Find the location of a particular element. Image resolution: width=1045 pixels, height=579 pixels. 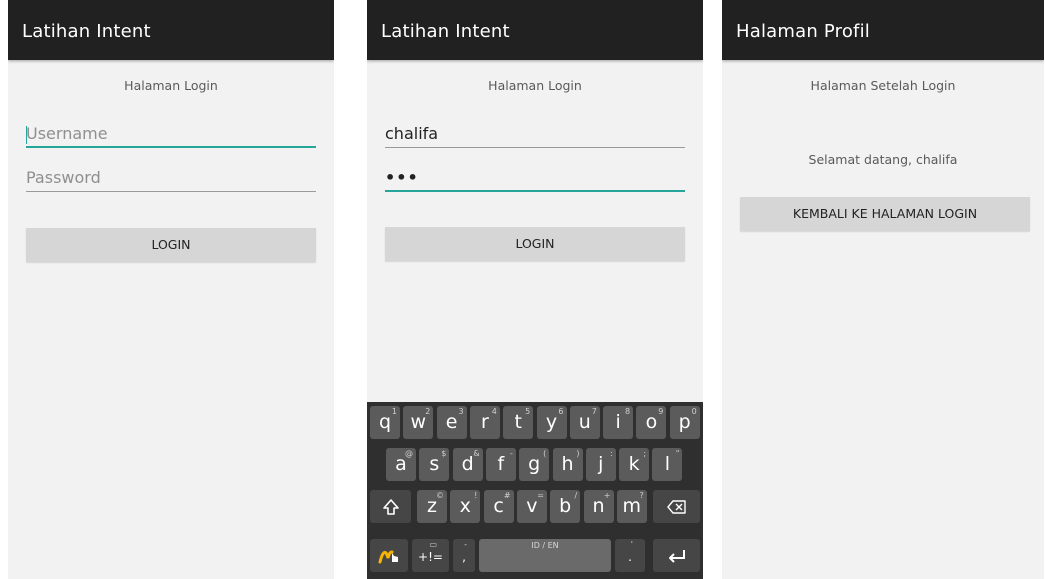

keyboard-row-2: @ a $ s & d - f(g) h: j; k " l is located at coordinates (535, 467).